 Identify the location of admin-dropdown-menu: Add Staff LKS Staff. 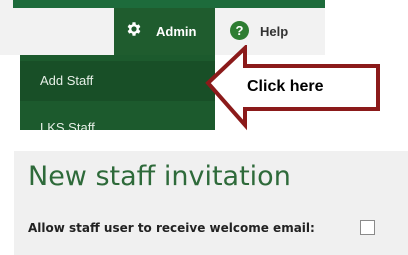
(117, 92).